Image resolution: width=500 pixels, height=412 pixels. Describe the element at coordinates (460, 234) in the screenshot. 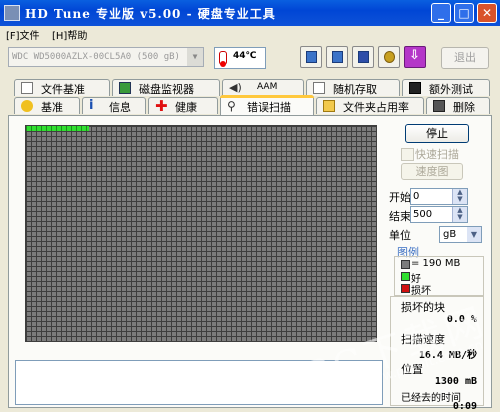

I see `unit-select: gB ▼` at that location.